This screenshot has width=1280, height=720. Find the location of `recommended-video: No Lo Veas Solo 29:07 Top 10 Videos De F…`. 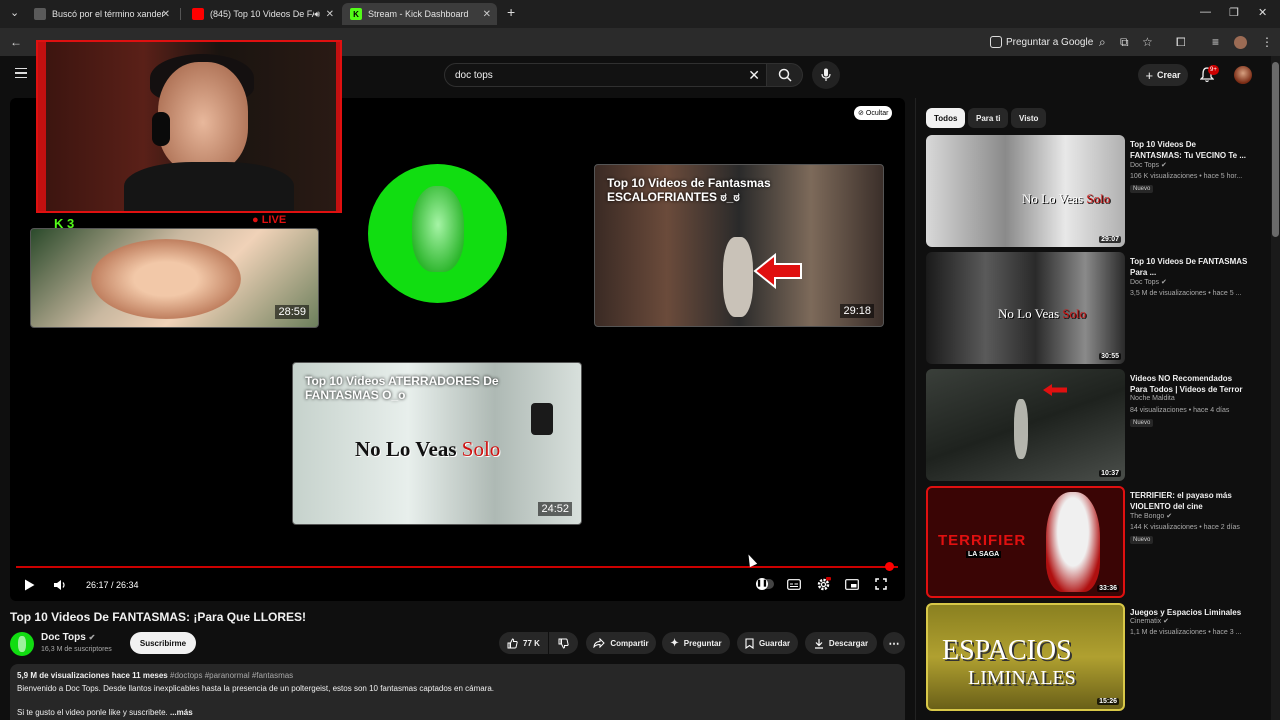

recommended-video: No Lo Veas Solo 29:07 Top 10 Videos De F… is located at coordinates (1091, 191).